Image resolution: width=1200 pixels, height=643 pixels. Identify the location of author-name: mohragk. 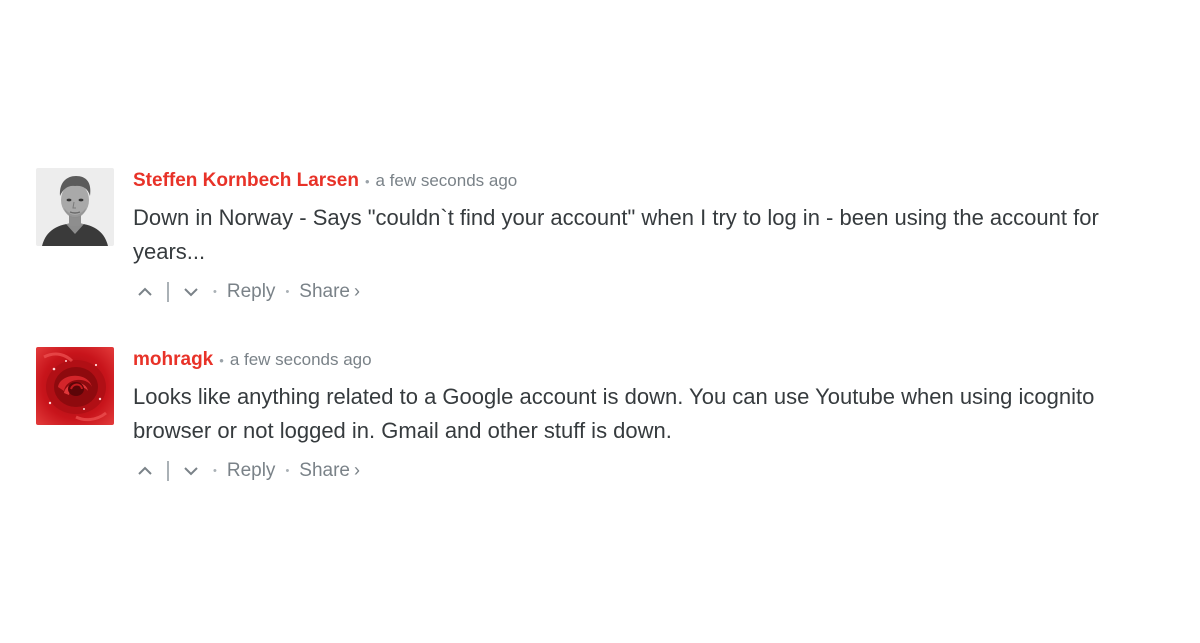
(173, 360).